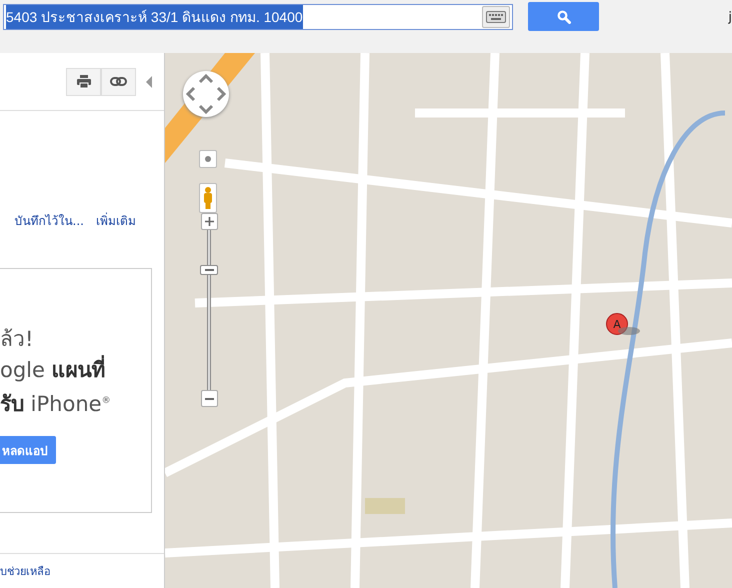 This screenshot has width=732, height=588. I want to click on printer-icon, so click(83, 81).